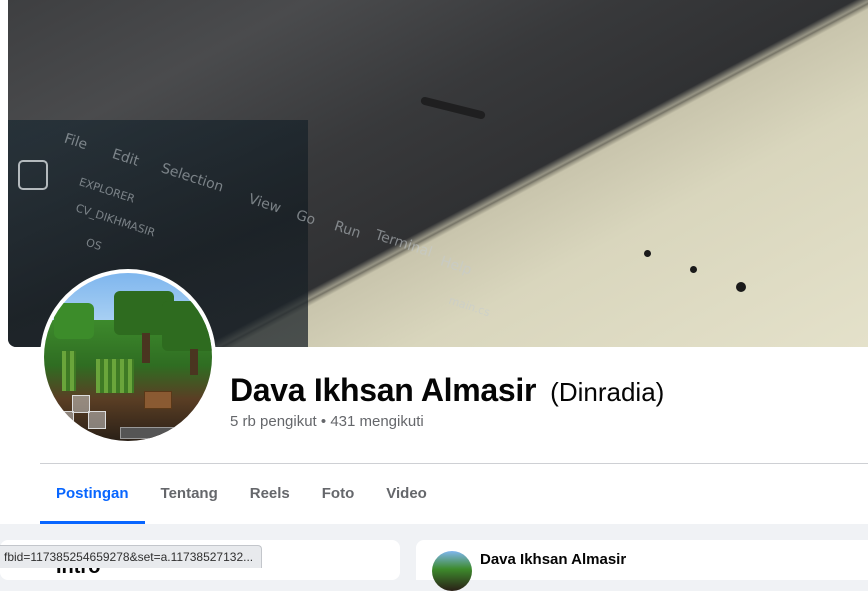 The image size is (868, 591). I want to click on tab-video: Video, so click(406, 494).